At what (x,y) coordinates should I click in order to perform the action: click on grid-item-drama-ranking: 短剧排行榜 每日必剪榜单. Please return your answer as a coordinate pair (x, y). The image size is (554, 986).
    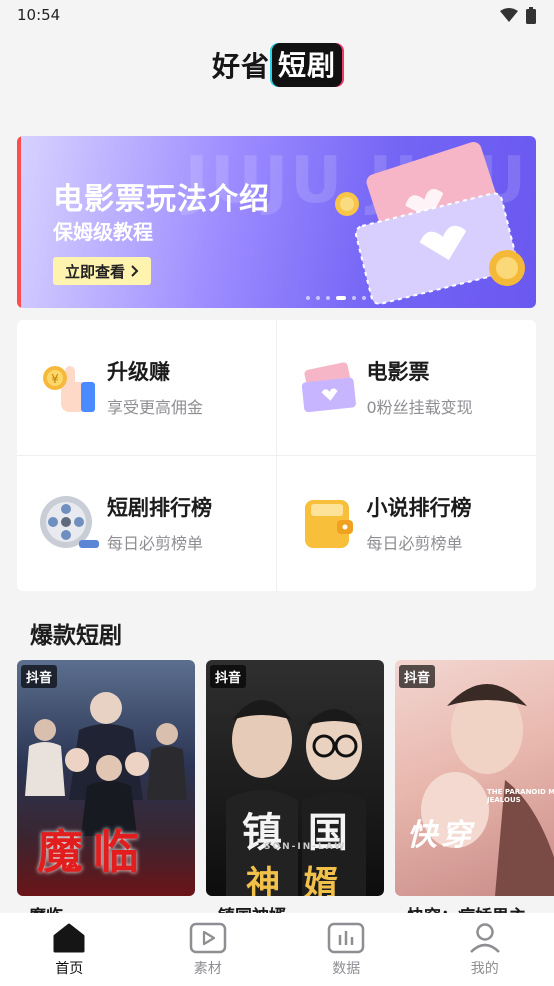
    Looking at the image, I should click on (147, 523).